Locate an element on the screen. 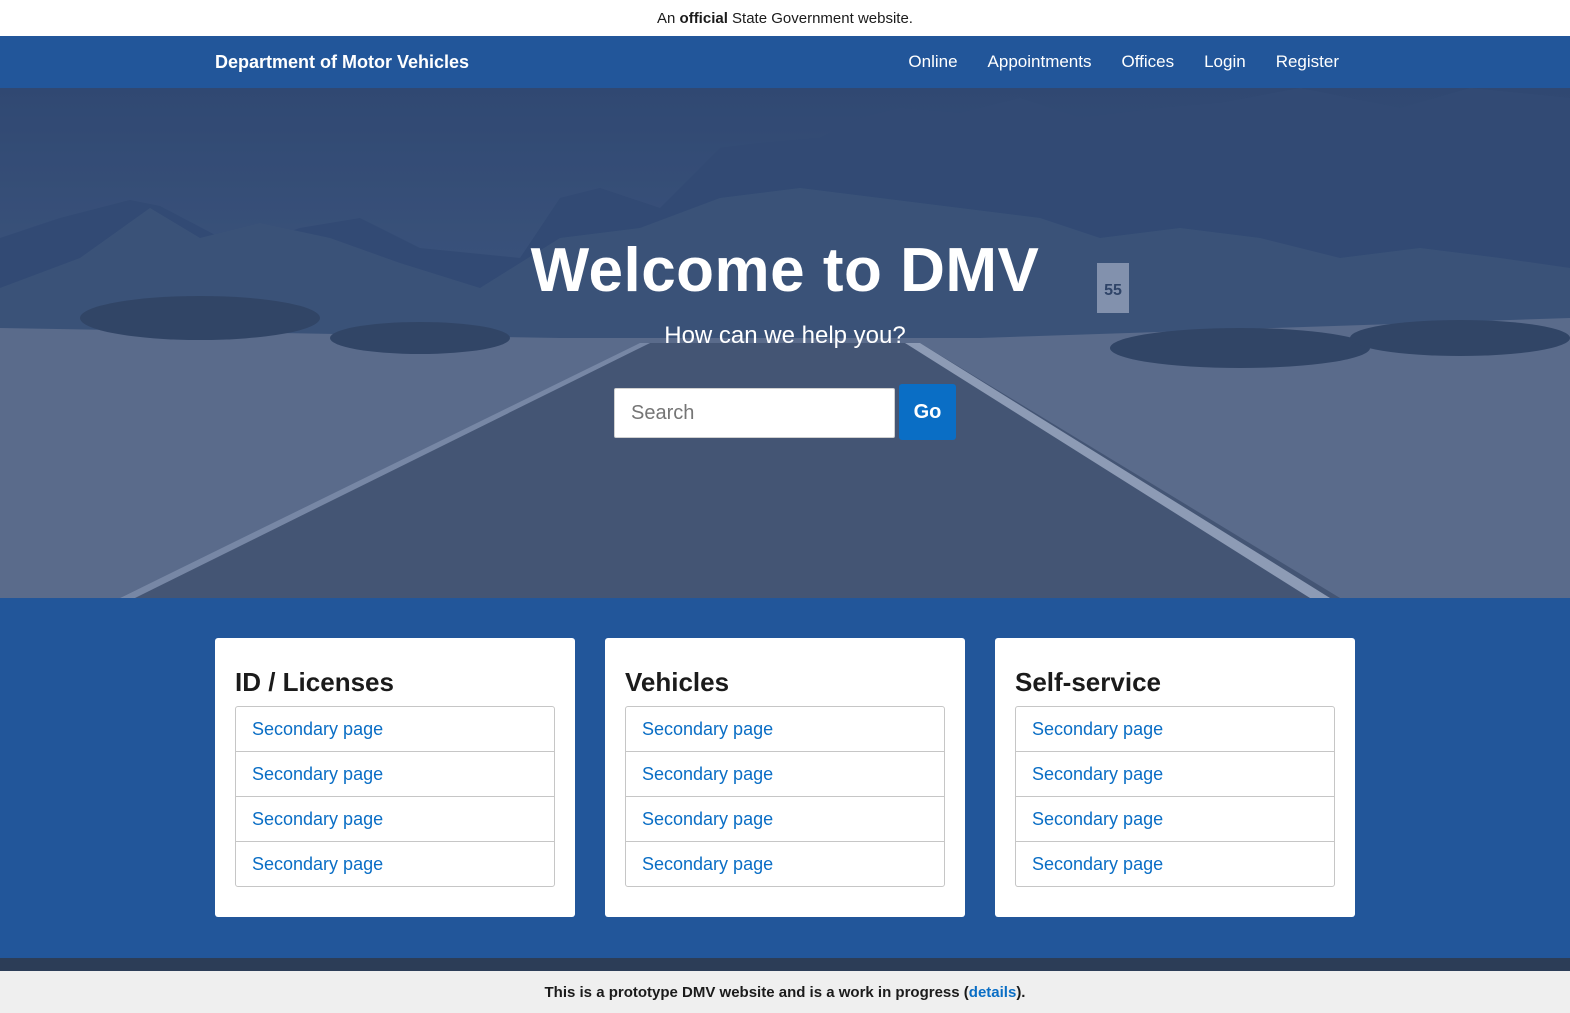 Image resolution: width=1570 pixels, height=1013 pixels. nav-login: Login is located at coordinates (1225, 62).